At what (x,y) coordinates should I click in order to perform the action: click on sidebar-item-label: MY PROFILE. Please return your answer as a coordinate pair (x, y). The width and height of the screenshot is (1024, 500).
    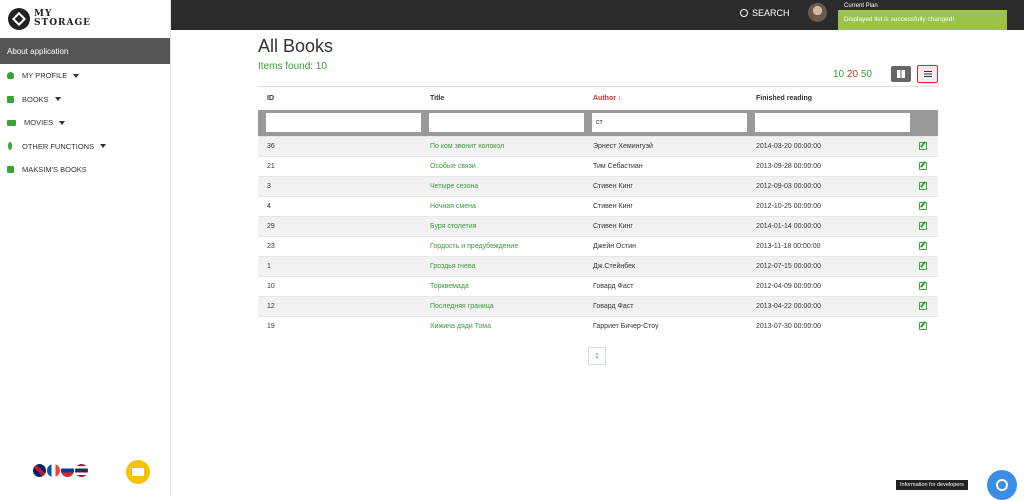
    Looking at the image, I should click on (45, 76).